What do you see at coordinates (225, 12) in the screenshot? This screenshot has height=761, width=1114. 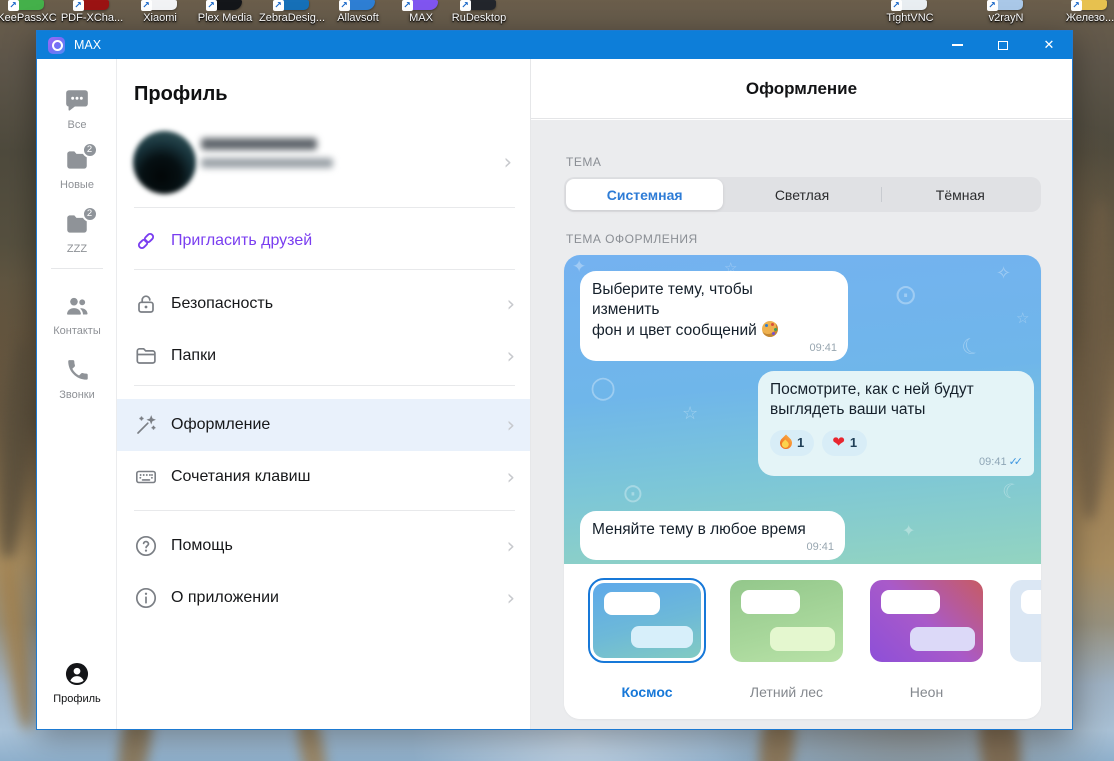 I see `desktop-icon-plex: ↗ Plex Media` at bounding box center [225, 12].